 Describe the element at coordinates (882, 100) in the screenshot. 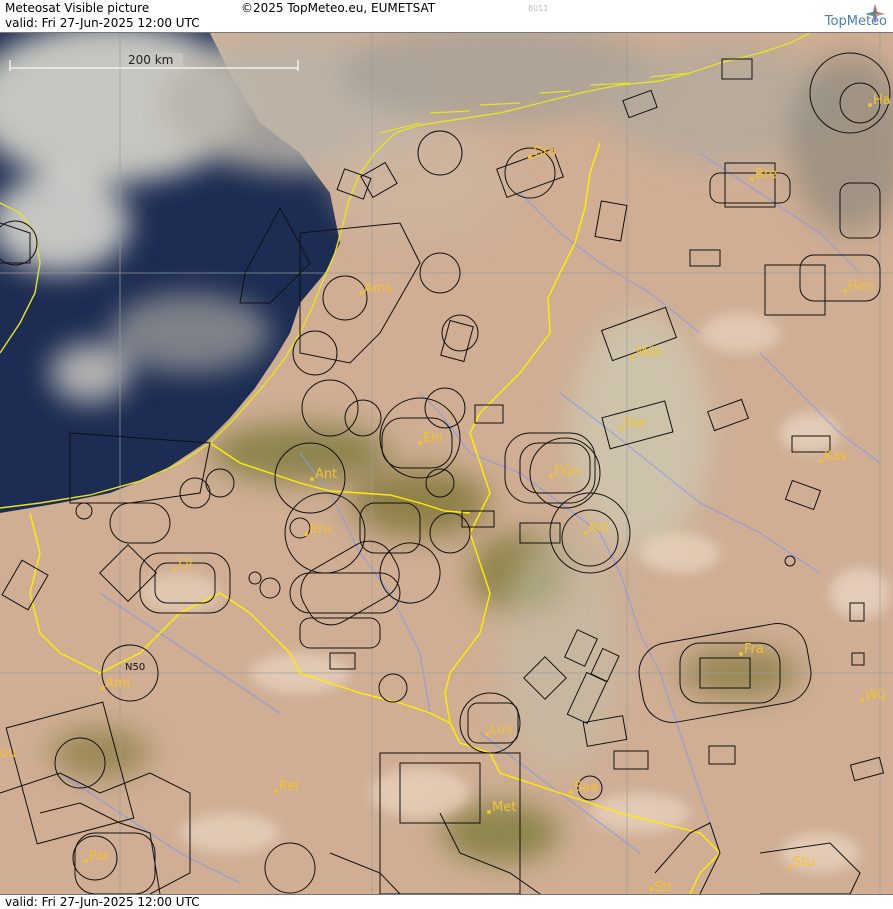

I see `city-label: Ha` at that location.